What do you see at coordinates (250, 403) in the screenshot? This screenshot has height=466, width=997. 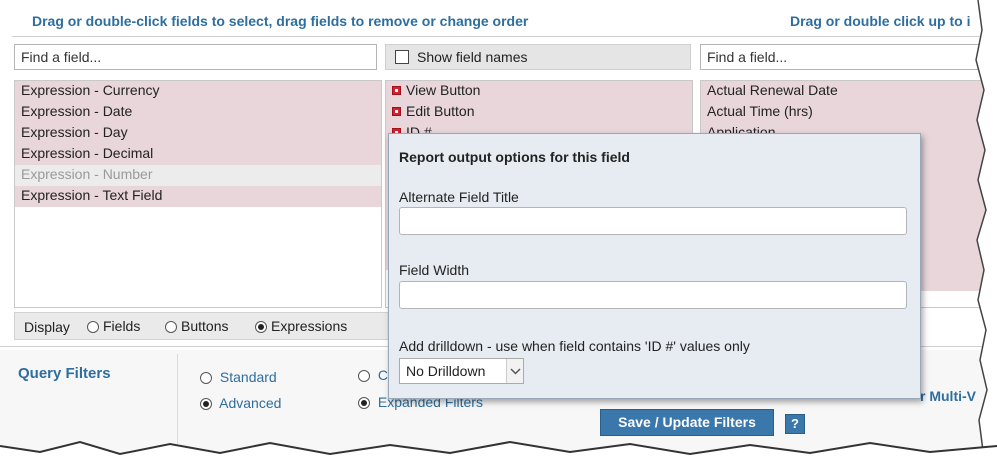 I see `advanced-label: Advanced` at bounding box center [250, 403].